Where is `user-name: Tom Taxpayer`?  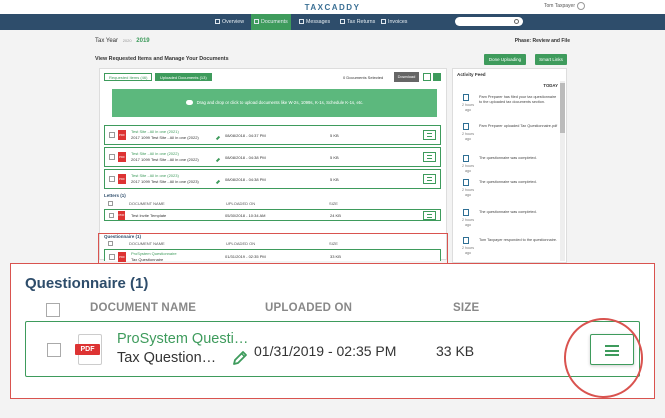 user-name: Tom Taxpayer is located at coordinates (559, 6).